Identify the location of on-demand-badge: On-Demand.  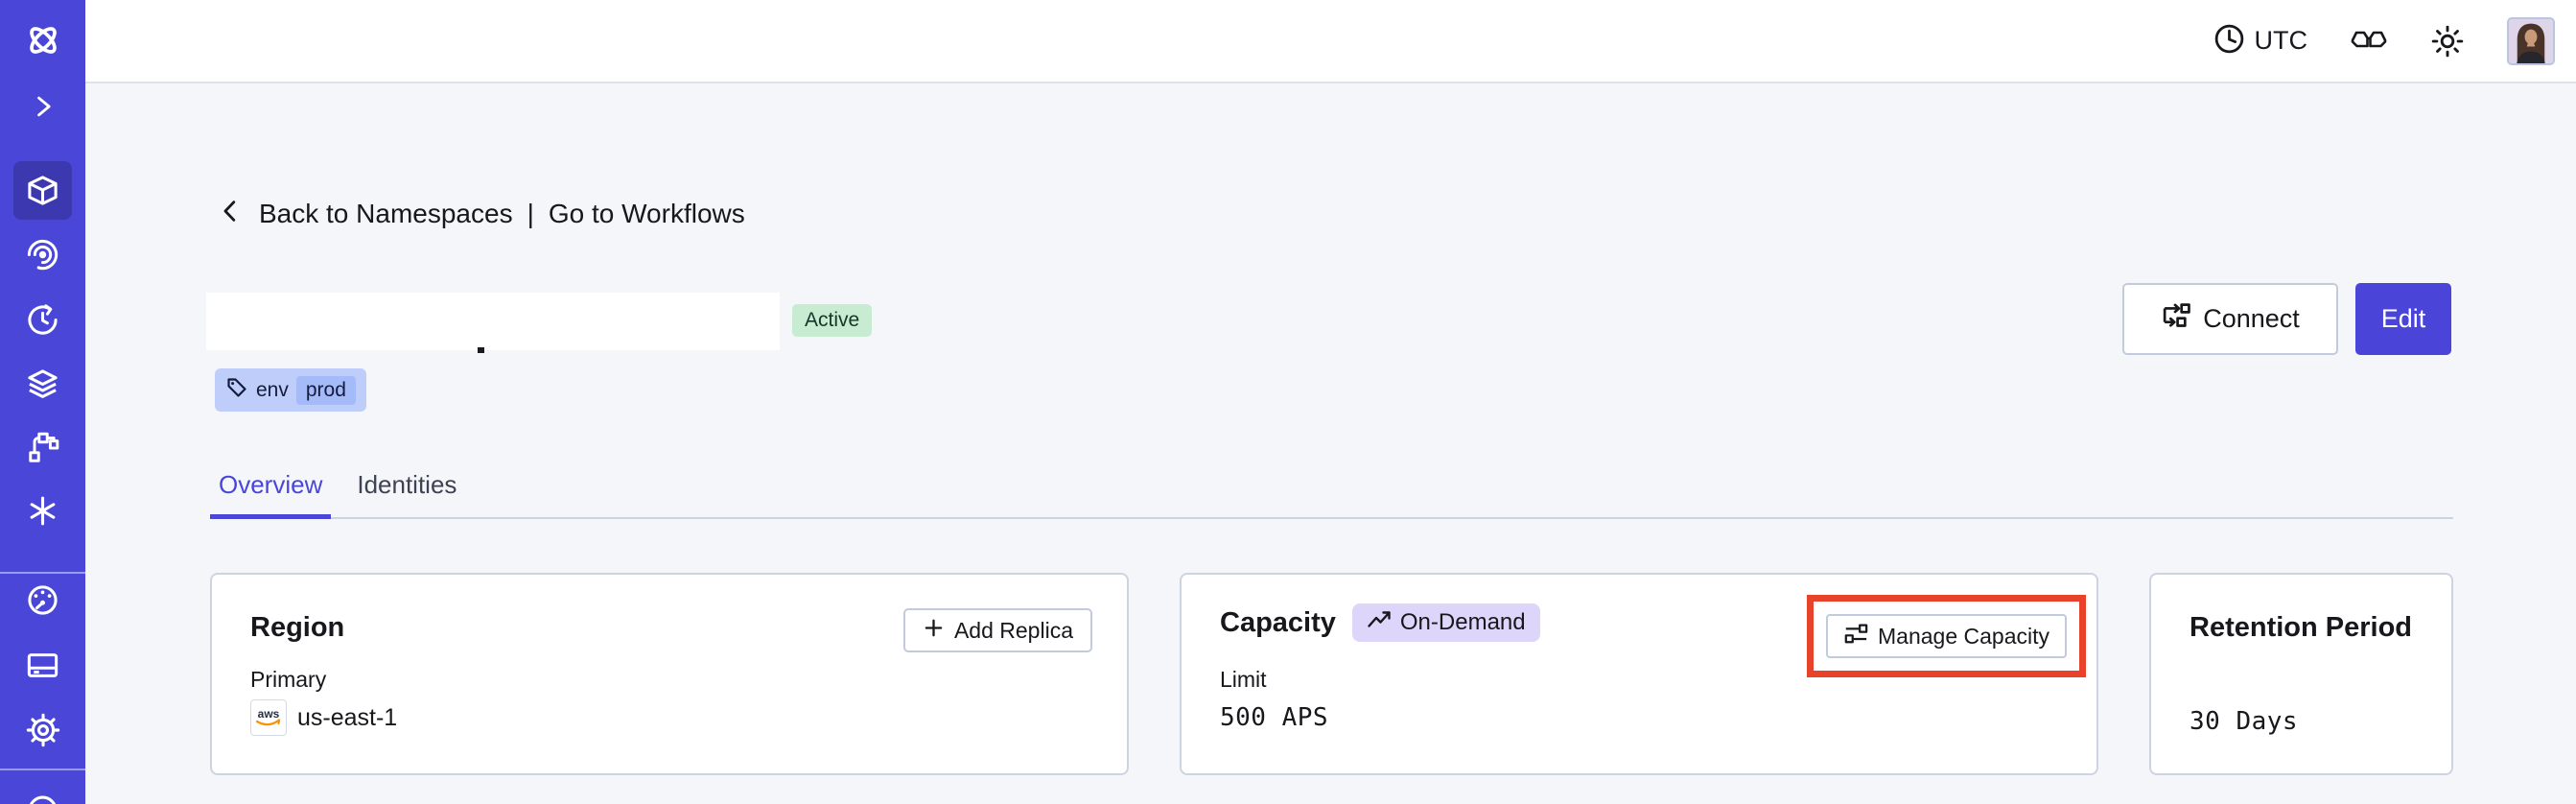
(1445, 623).